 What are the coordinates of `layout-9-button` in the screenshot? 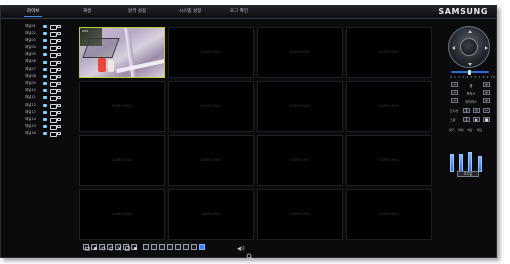 It's located at (178, 247).